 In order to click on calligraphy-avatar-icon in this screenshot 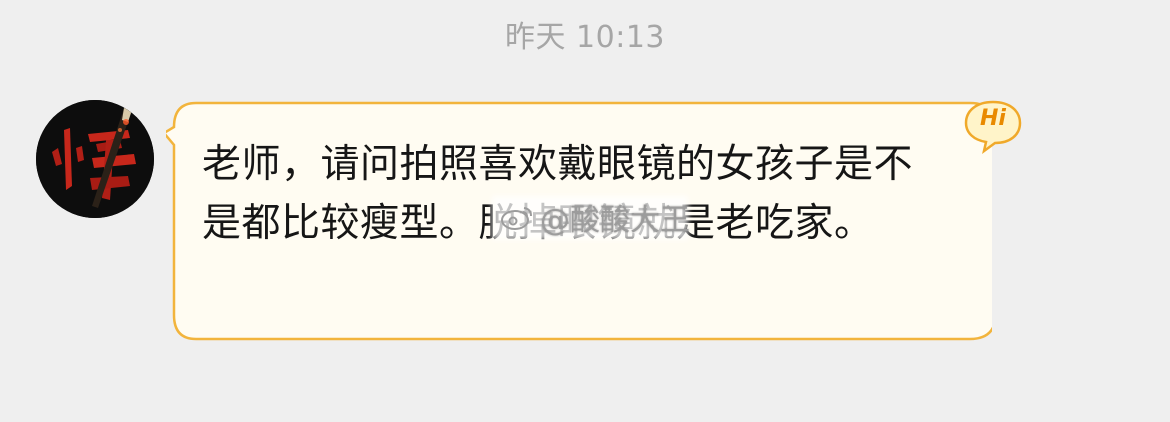, I will do `click(95, 159)`.